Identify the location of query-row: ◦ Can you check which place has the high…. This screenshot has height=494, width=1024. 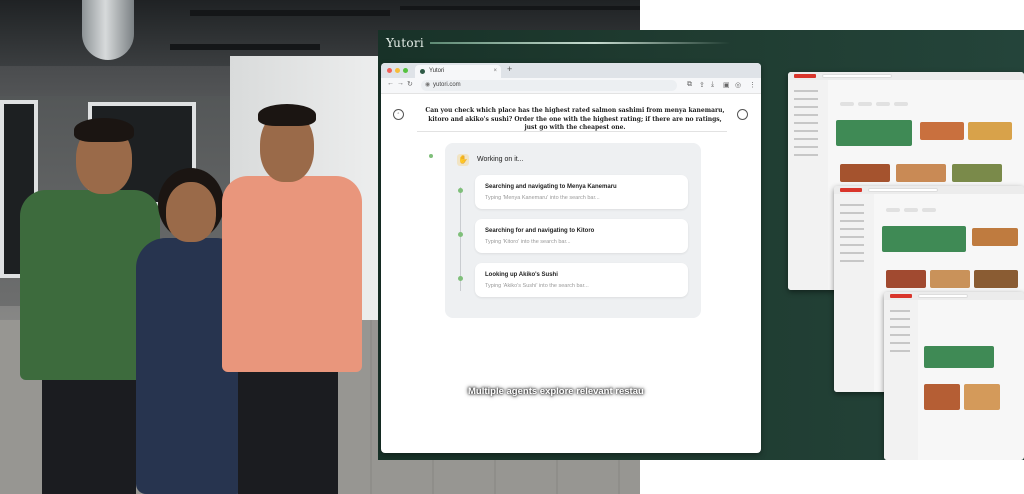
(571, 117).